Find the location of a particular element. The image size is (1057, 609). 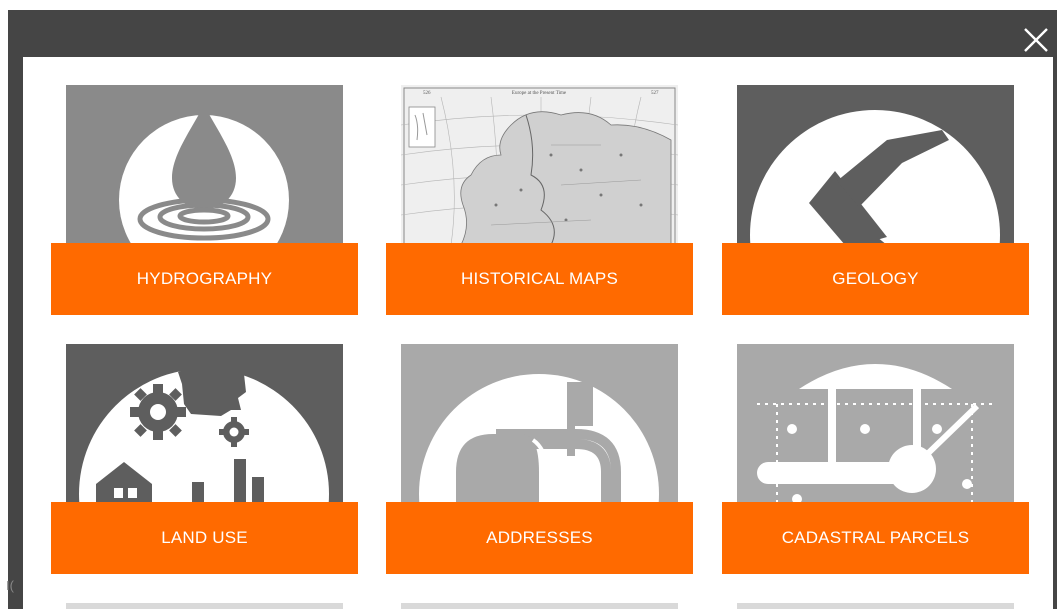

tile-label: CADASTRAL PARCELS is located at coordinates (875, 538).